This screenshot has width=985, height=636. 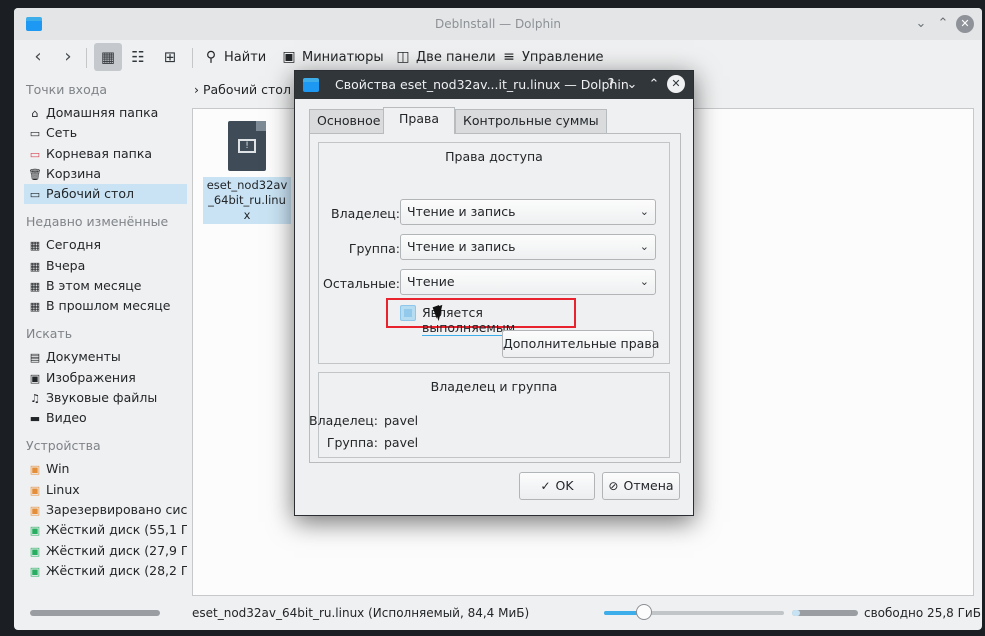 What do you see at coordinates (401, 420) in the screenshot?
I see `owner-value: pavel` at bounding box center [401, 420].